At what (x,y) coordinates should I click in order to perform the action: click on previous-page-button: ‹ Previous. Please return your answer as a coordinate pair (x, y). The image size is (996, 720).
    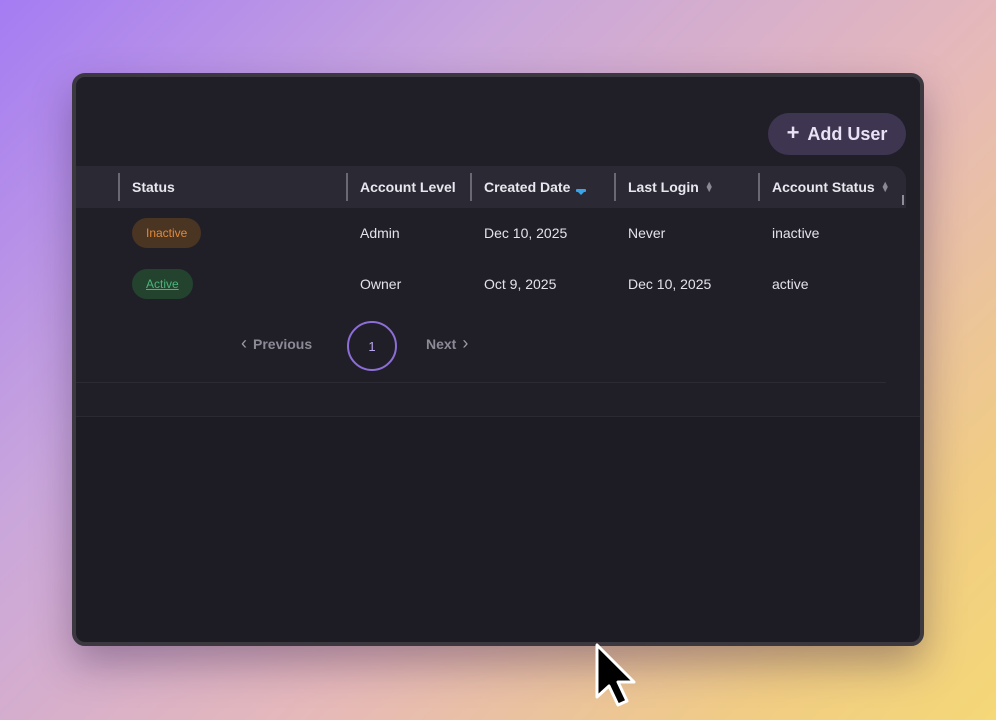
    Looking at the image, I should click on (276, 343).